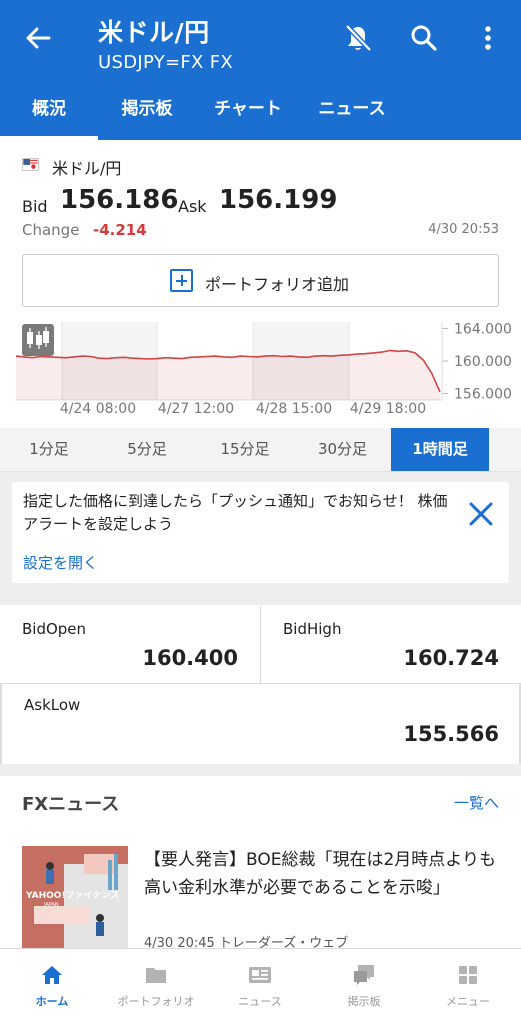 Image resolution: width=521 pixels, height=1024 pixels. What do you see at coordinates (352, 114) in the screenshot?
I see `tab-news: ニュース` at bounding box center [352, 114].